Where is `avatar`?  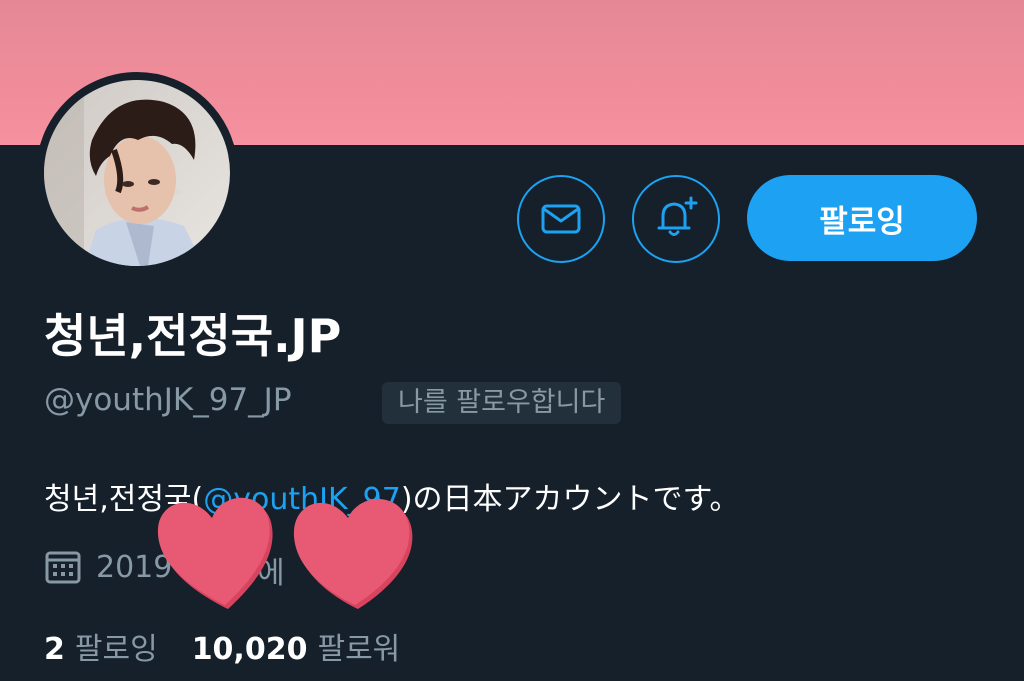
avatar is located at coordinates (137, 173).